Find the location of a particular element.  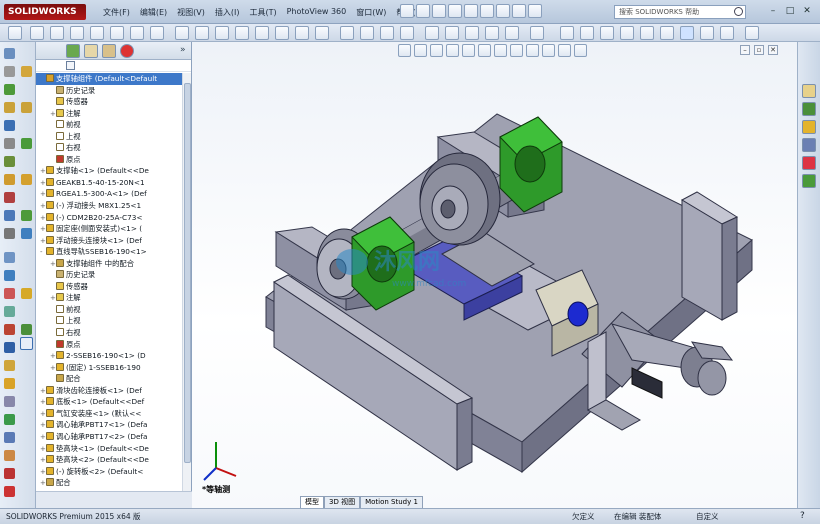

compare-icon is located at coordinates (26, 329).